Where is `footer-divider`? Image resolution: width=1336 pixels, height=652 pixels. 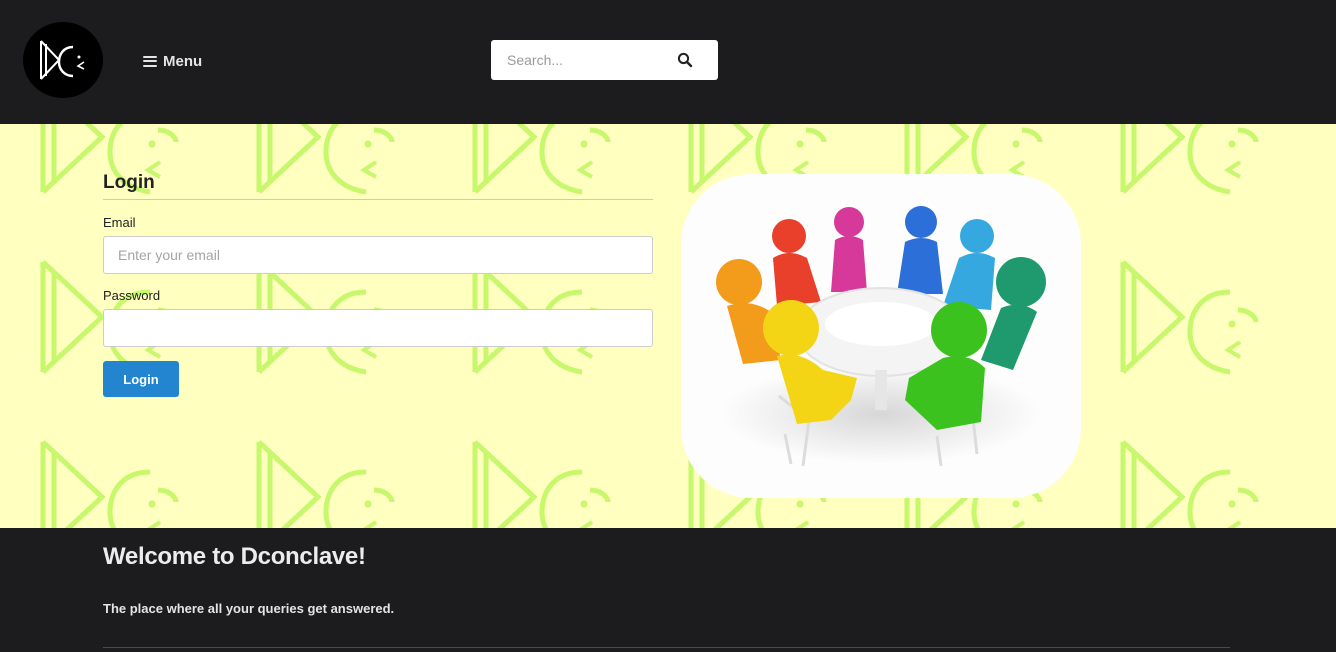
footer-divider is located at coordinates (666, 647).